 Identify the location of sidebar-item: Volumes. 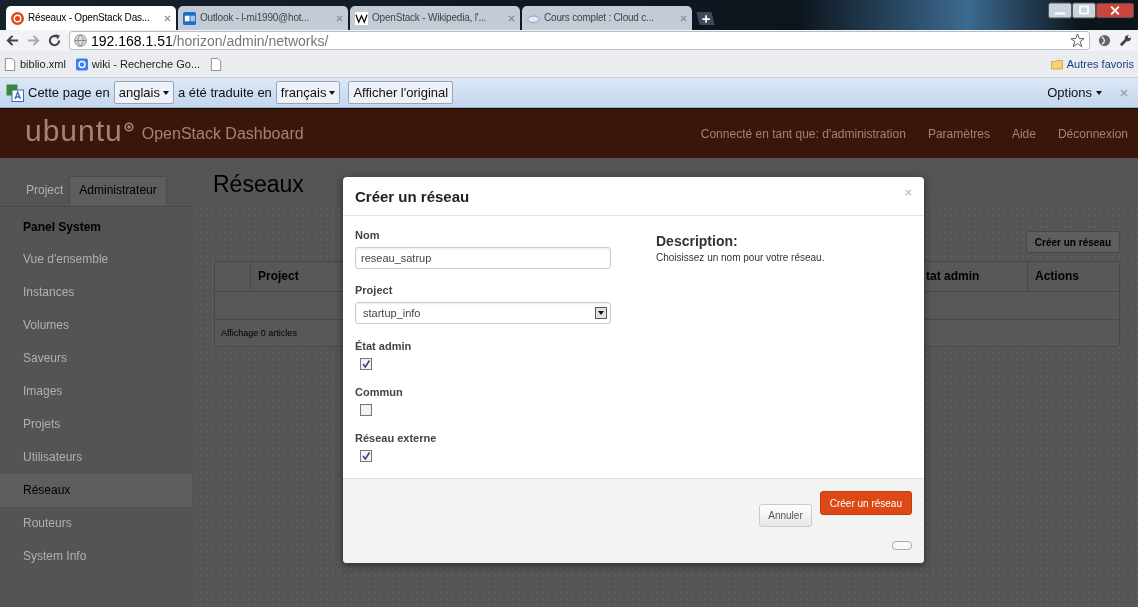
(96, 325).